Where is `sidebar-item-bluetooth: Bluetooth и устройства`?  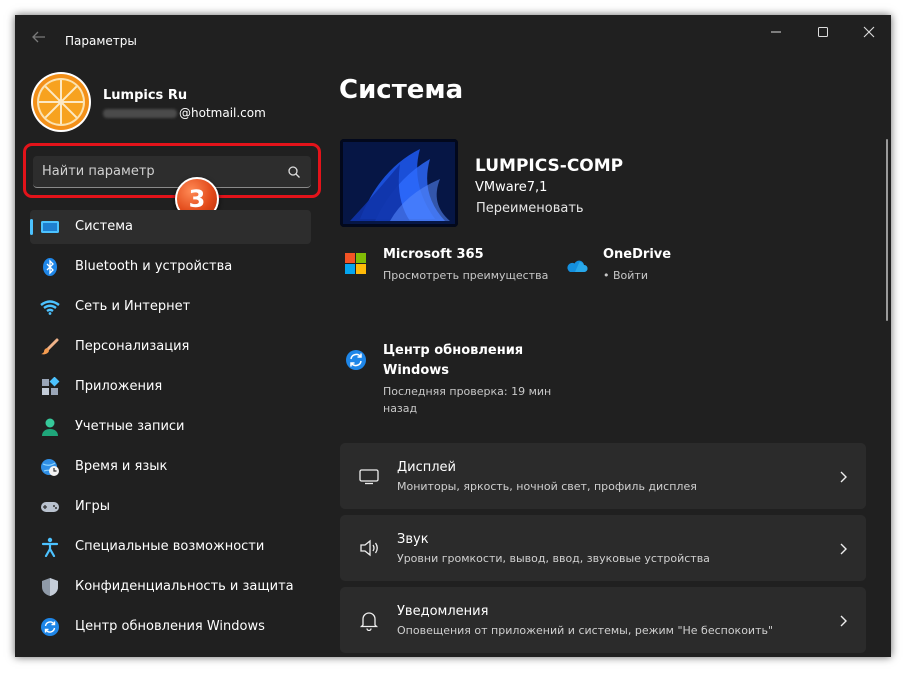
sidebar-item-bluetooth: Bluetooth и устройства is located at coordinates (170, 267).